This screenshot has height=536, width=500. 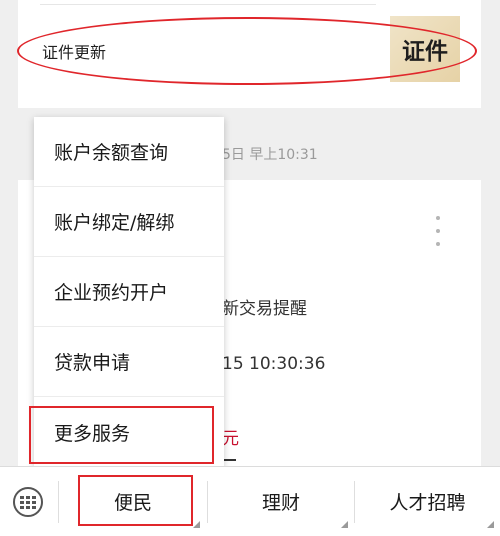 I want to click on menu-item-balance-query: 账户余额查询, so click(x=129, y=152).